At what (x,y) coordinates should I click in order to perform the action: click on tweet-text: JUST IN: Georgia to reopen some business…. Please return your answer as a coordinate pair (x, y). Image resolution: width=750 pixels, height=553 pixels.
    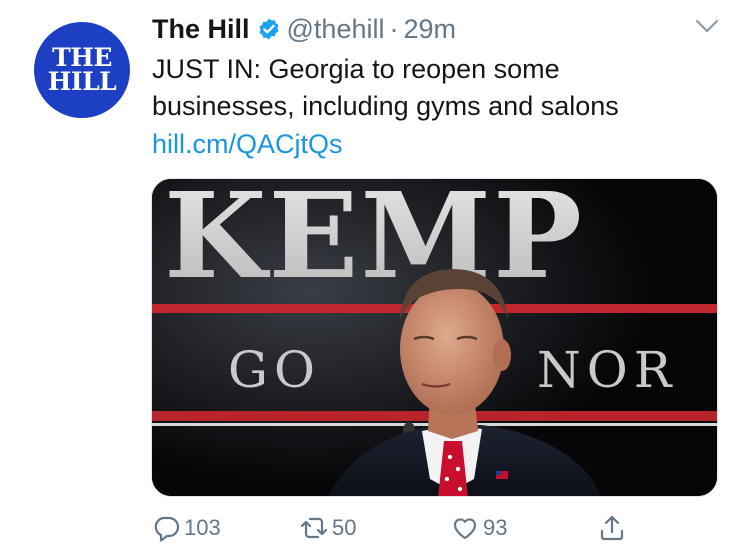
    Looking at the image, I should click on (432, 88).